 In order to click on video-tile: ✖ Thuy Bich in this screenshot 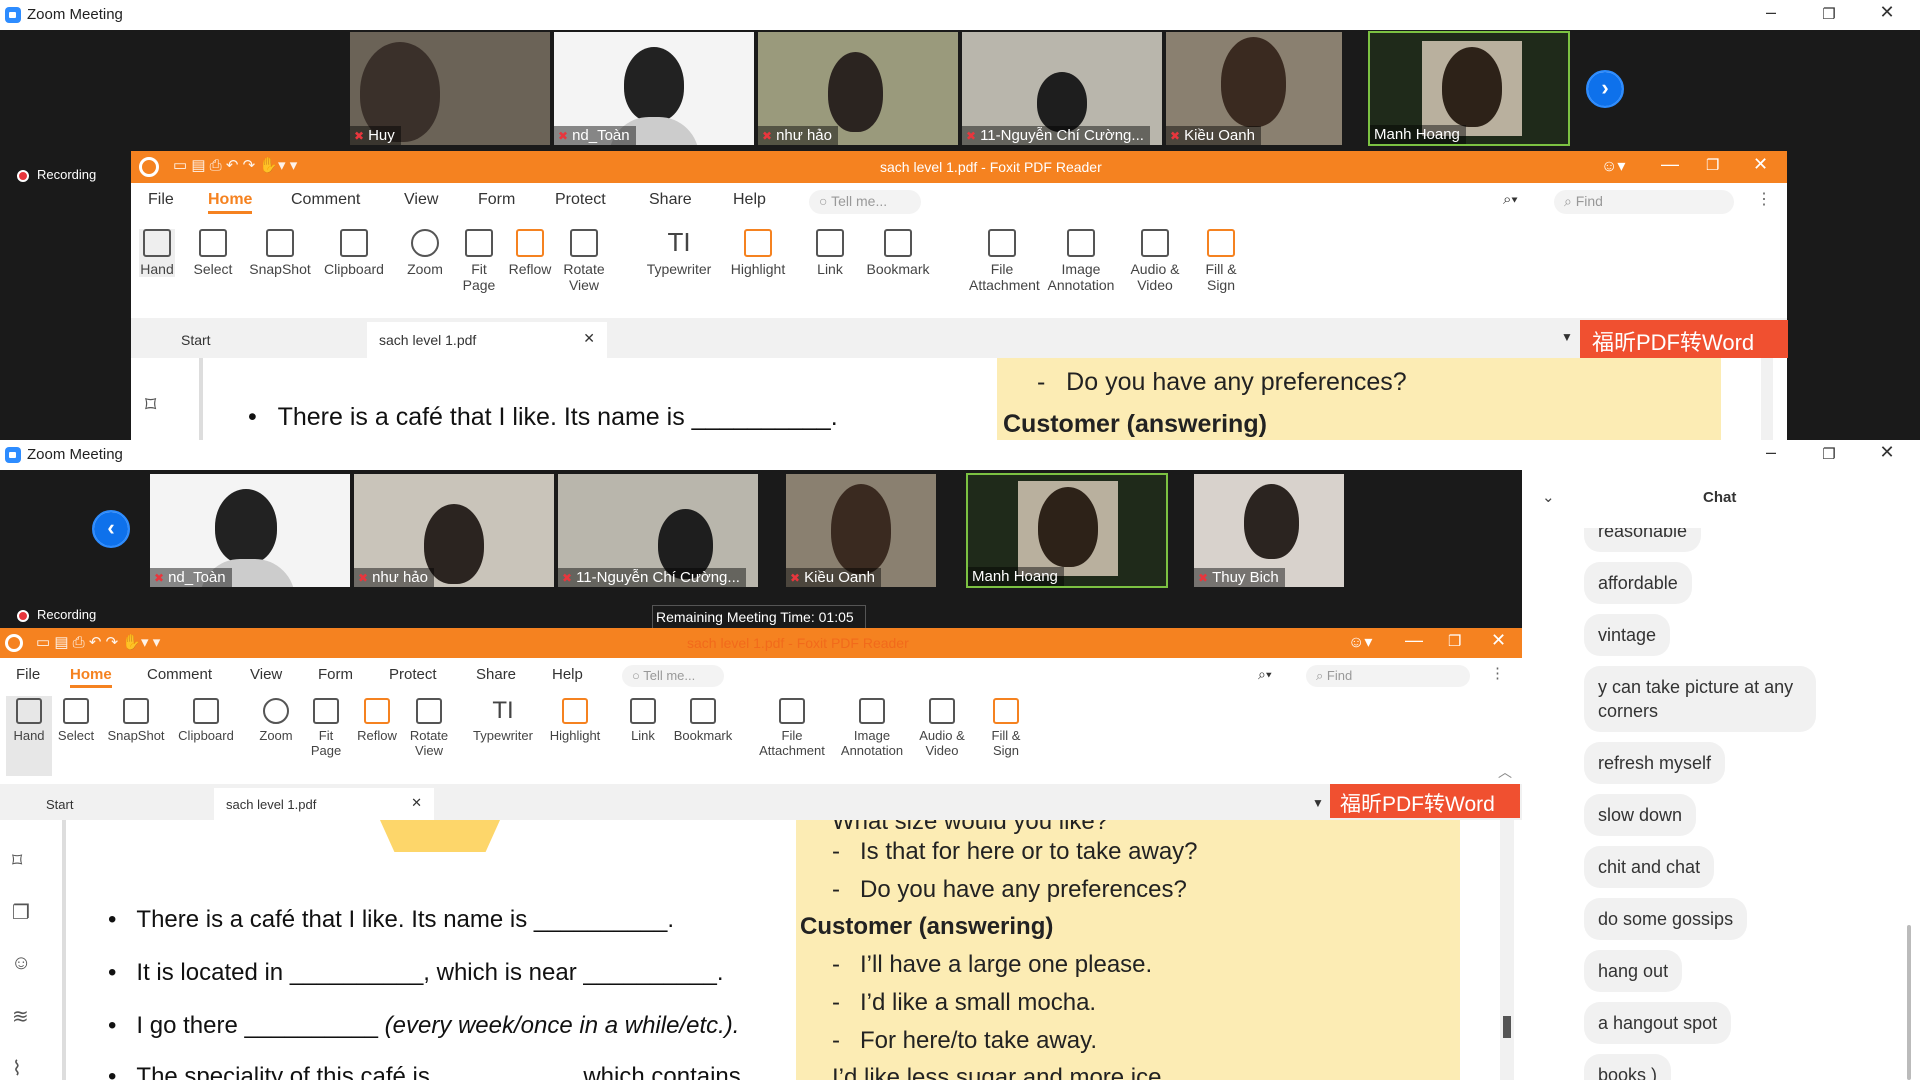, I will do `click(1269, 530)`.